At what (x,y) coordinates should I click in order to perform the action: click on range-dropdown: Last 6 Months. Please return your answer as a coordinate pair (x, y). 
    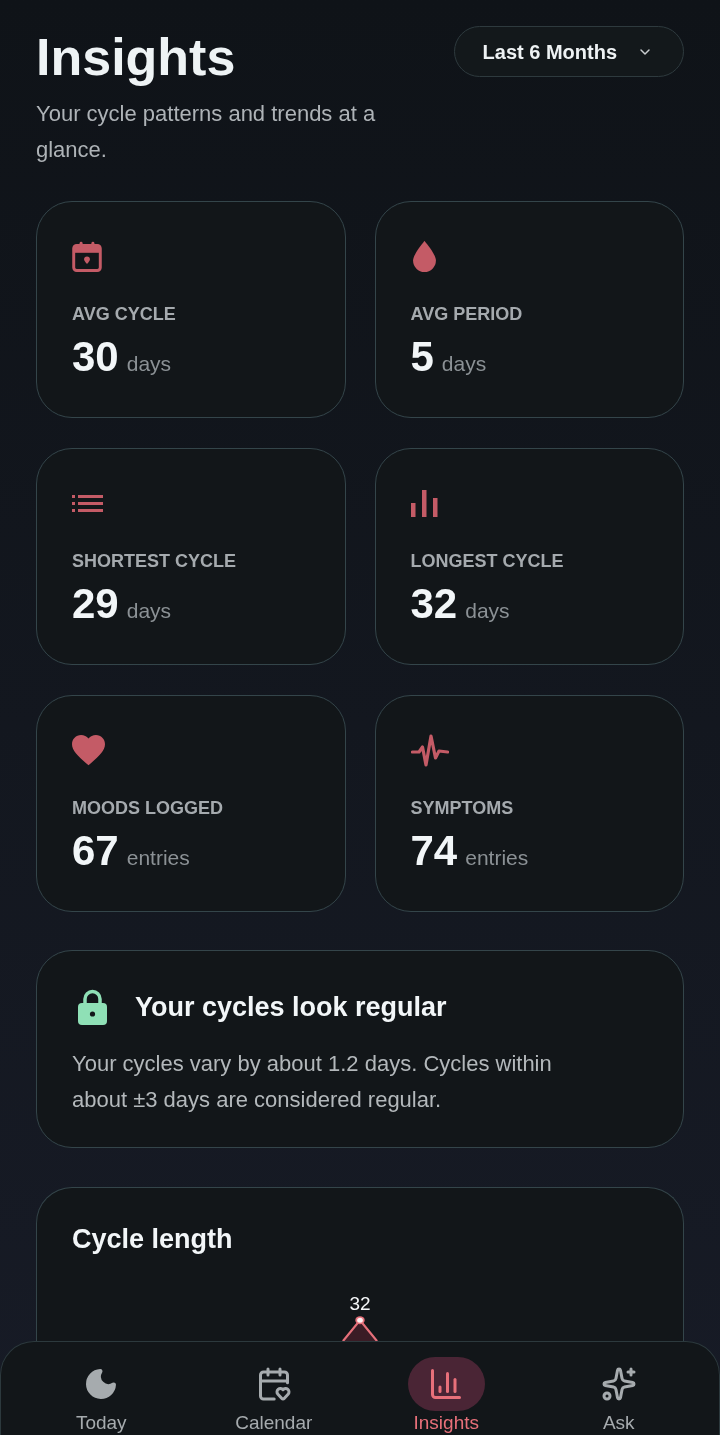
    Looking at the image, I should click on (568, 51).